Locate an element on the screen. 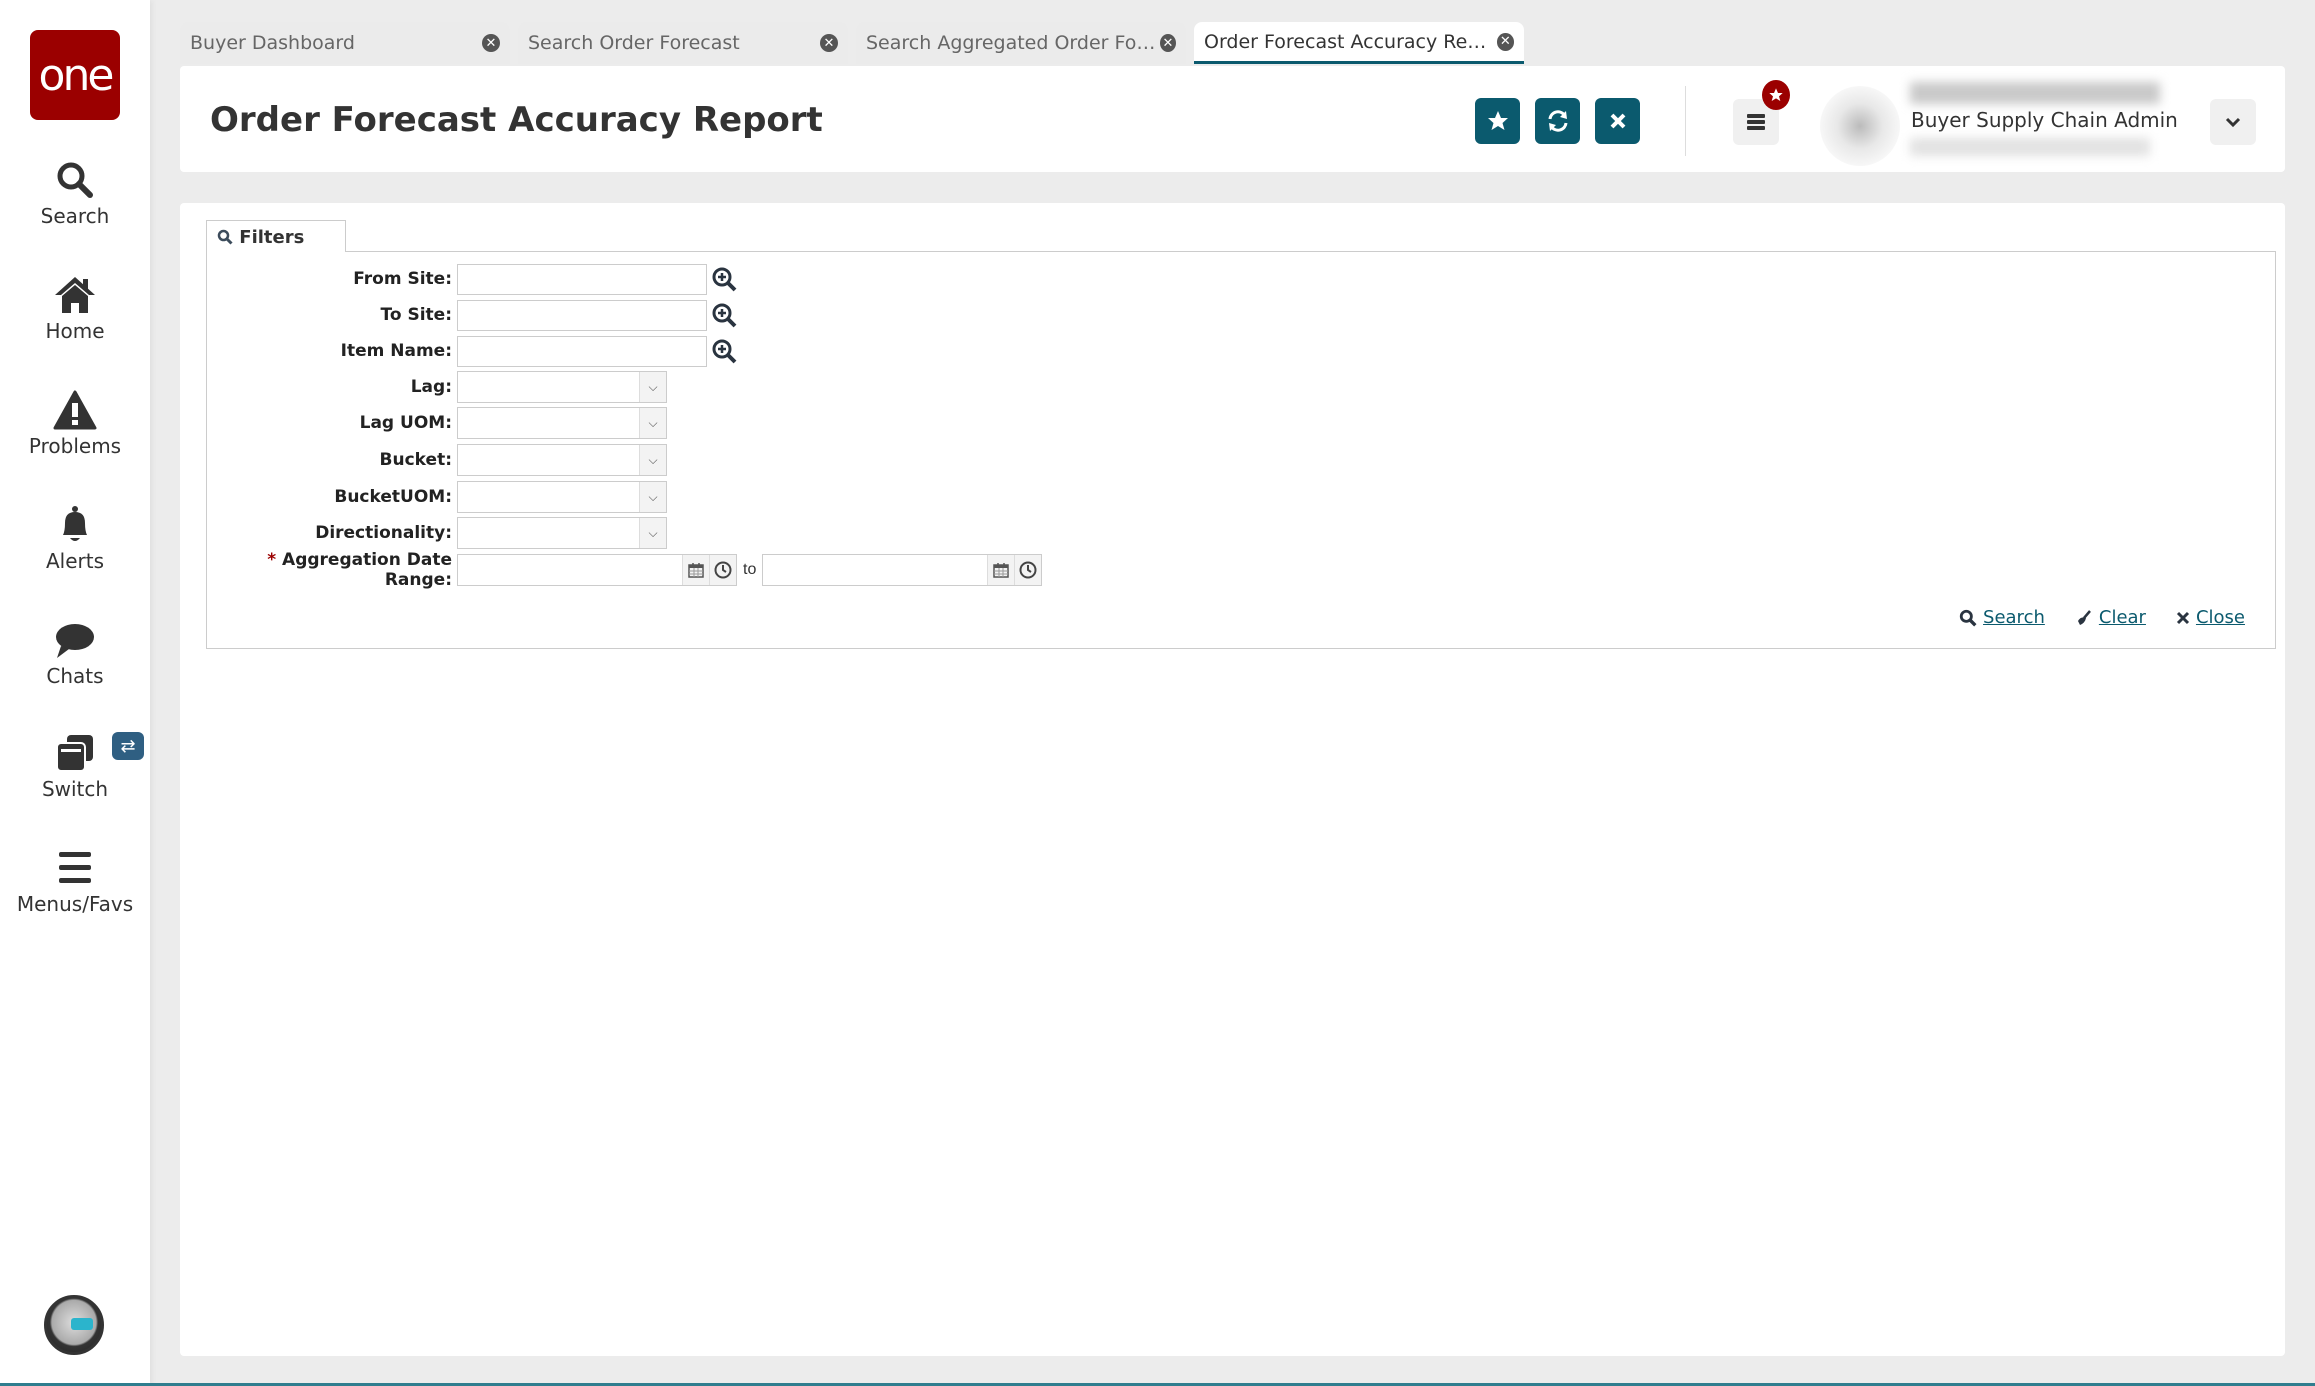 The image size is (2315, 1386). assistant-avatar is located at coordinates (74, 1325).